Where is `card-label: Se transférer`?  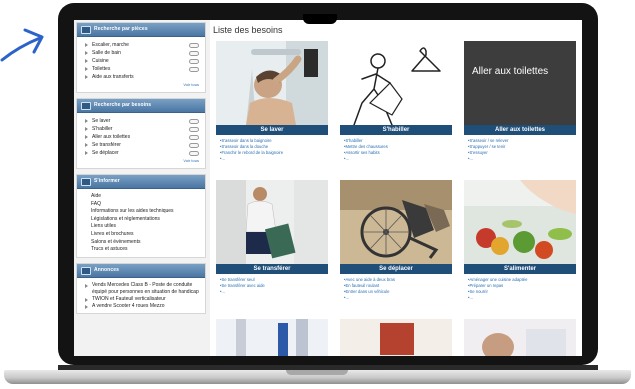 card-label: Se transférer is located at coordinates (272, 269).